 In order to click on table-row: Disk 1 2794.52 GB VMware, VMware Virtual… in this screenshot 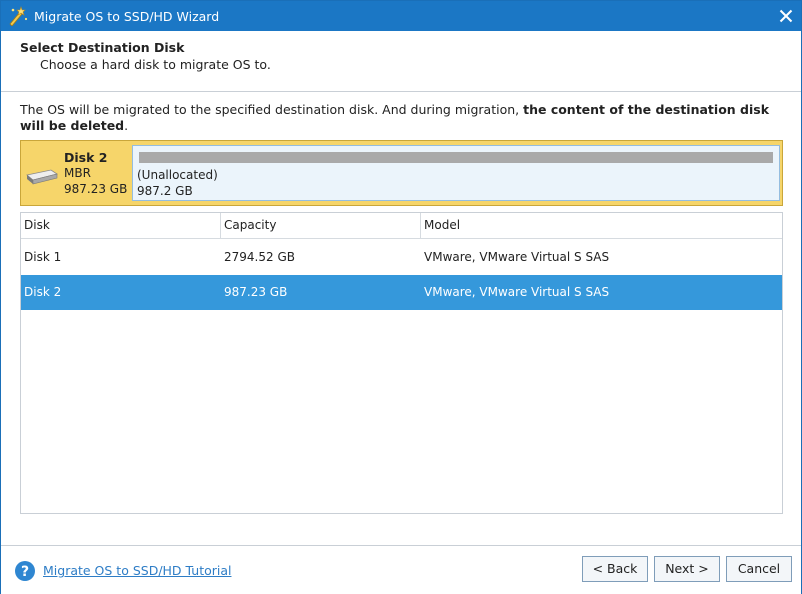, I will do `click(401, 257)`.